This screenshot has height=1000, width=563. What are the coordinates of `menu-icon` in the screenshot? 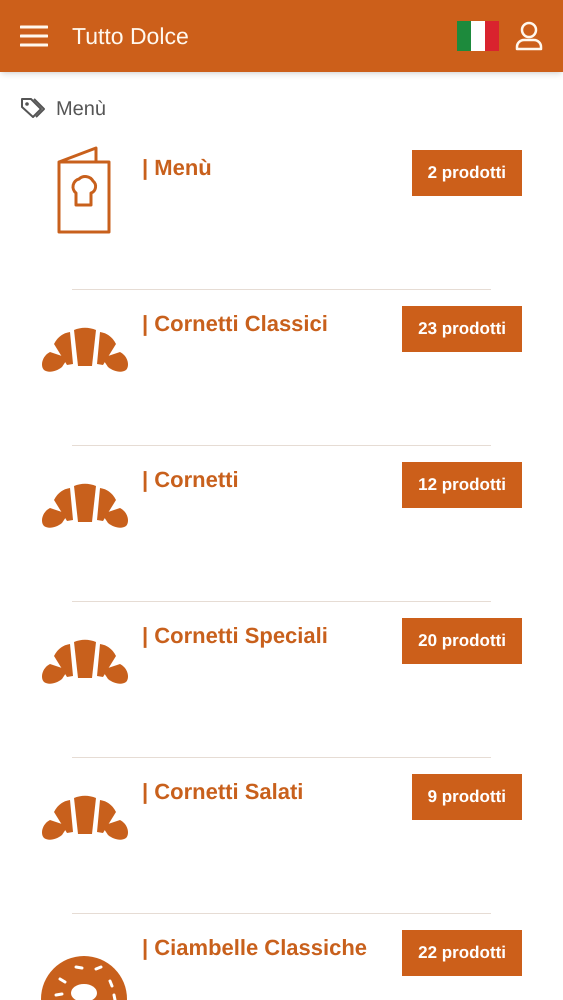 It's located at (34, 36).